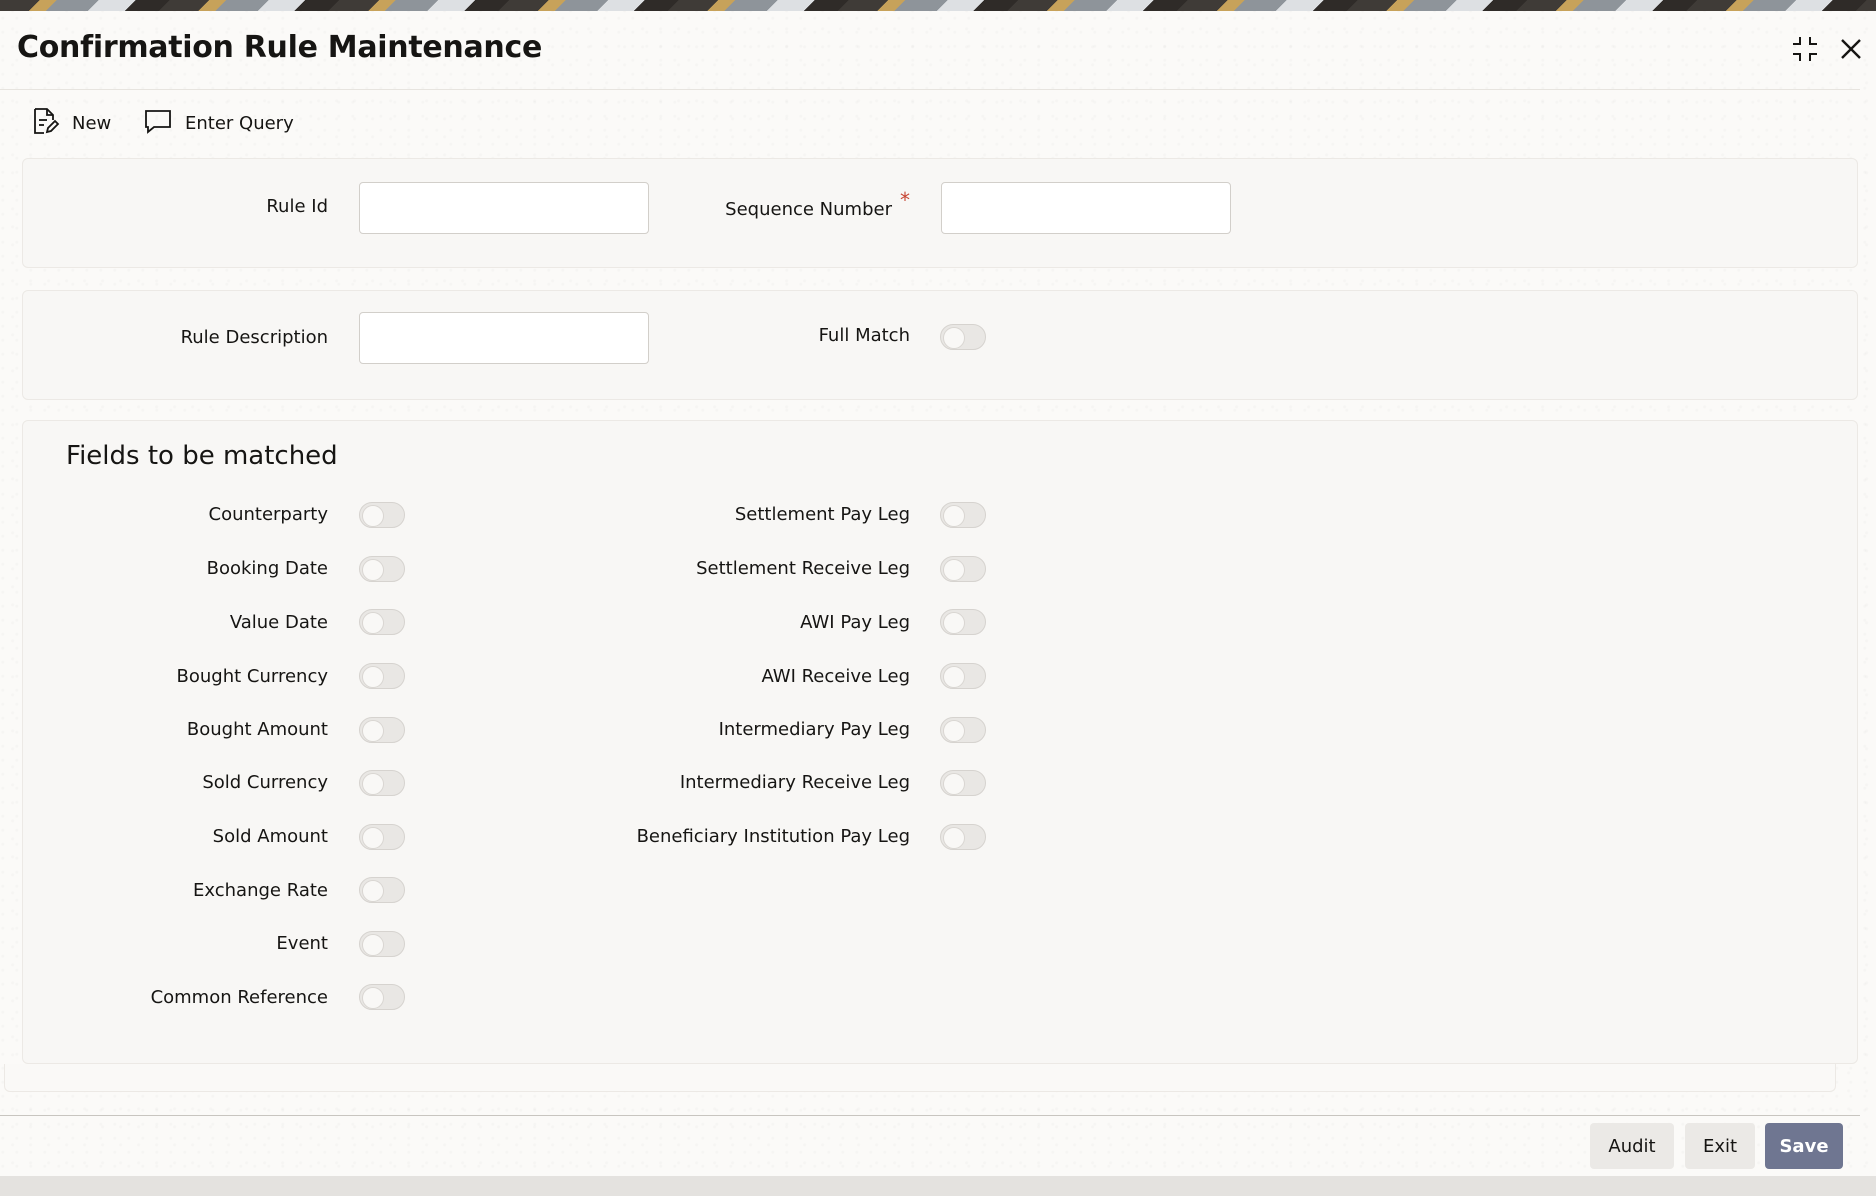 This screenshot has height=1196, width=1876. I want to click on new-label: New, so click(92, 123).